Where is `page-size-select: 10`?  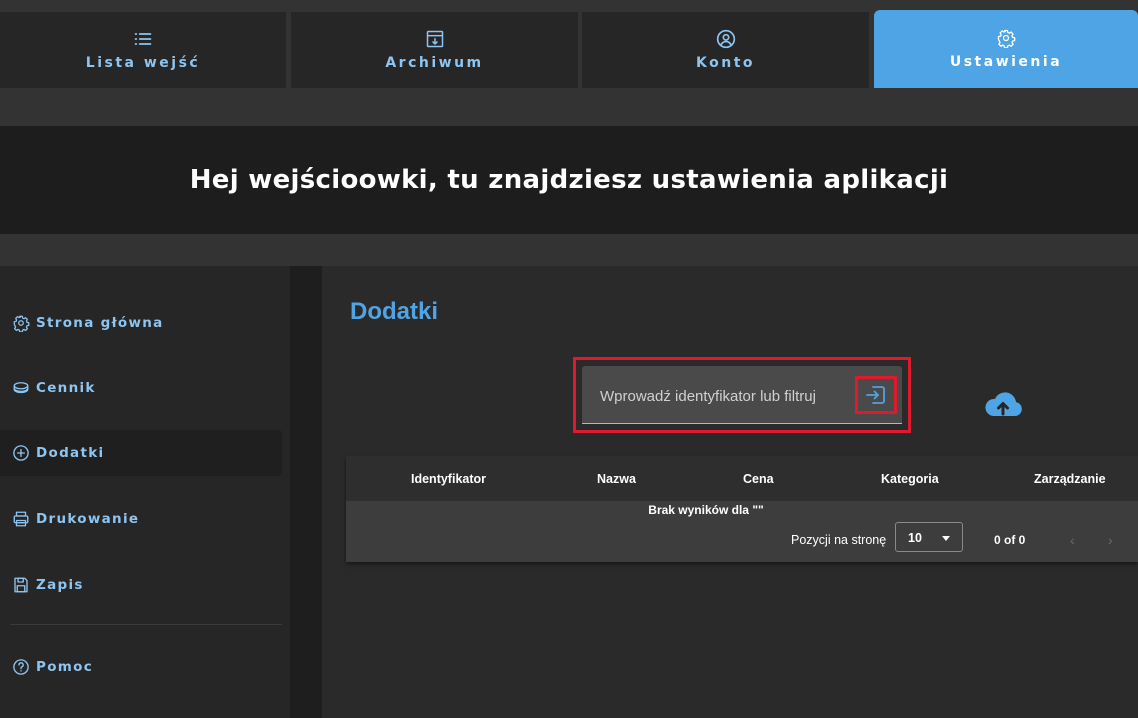
page-size-select: 10 is located at coordinates (929, 537).